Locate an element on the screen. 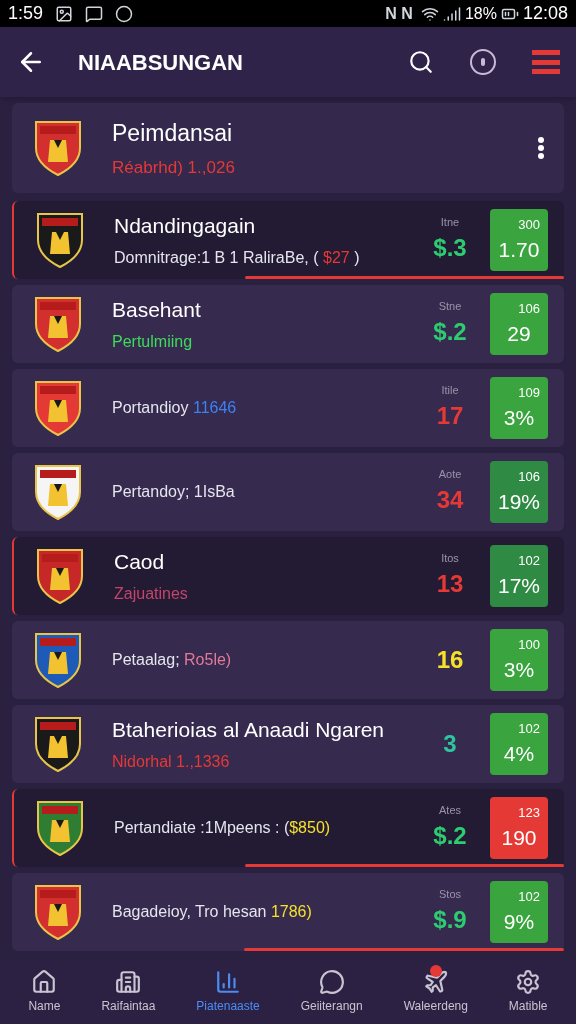 The width and height of the screenshot is (576, 1024). row-title: Basehant is located at coordinates (157, 310).